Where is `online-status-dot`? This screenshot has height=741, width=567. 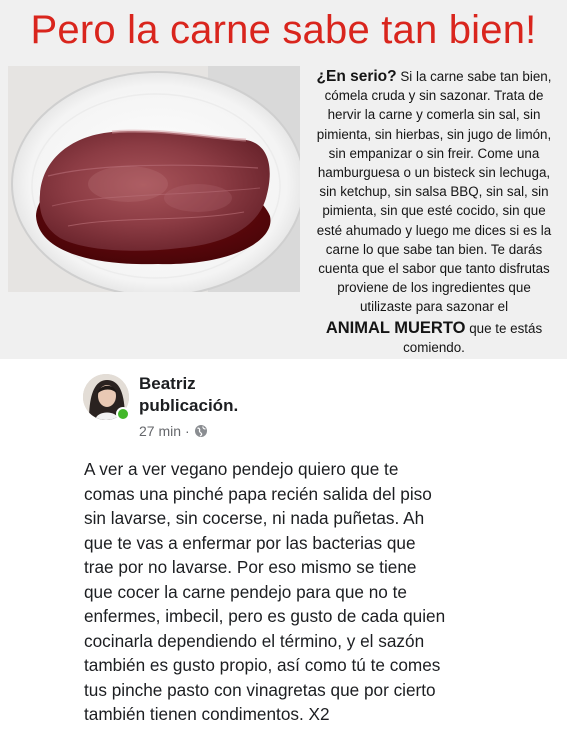 online-status-dot is located at coordinates (123, 414).